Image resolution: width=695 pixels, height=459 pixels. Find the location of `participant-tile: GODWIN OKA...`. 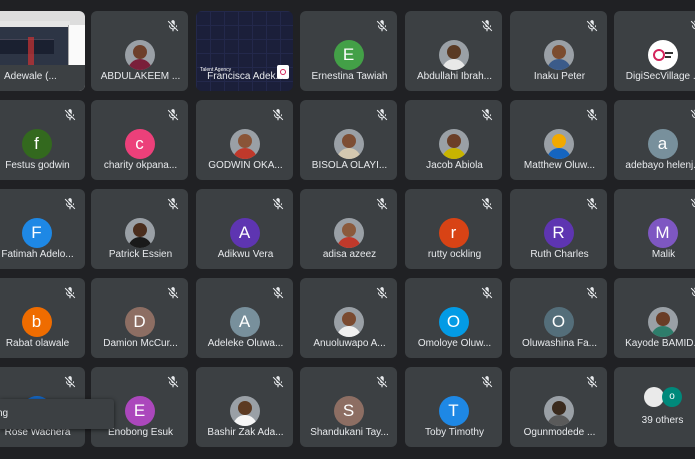

participant-tile: GODWIN OKA... is located at coordinates (244, 140).